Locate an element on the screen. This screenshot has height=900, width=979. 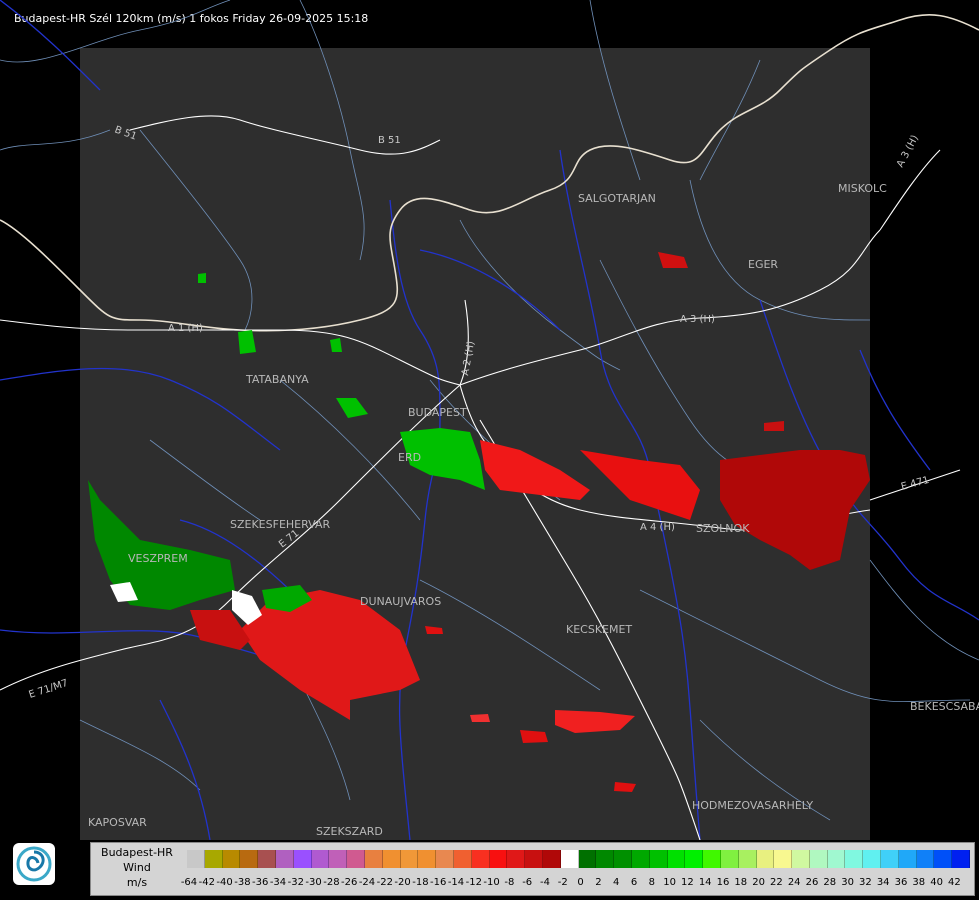
legend-tick-label: 30 is located at coordinates (847, 882).